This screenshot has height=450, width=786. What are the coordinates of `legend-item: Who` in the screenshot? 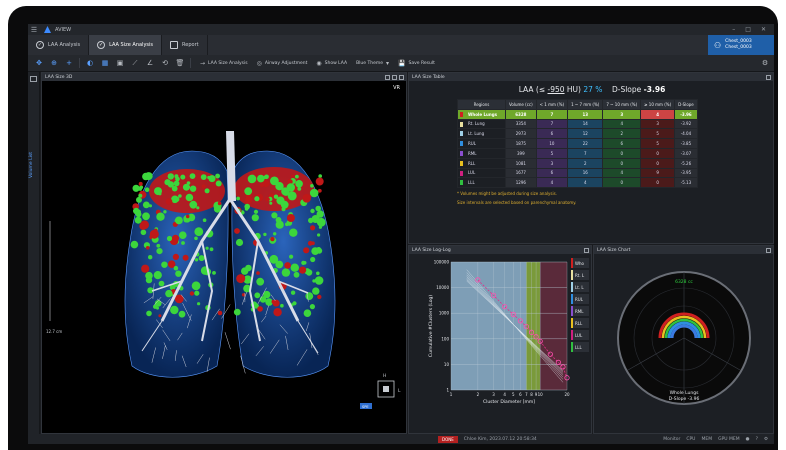 It's located at (580, 263).